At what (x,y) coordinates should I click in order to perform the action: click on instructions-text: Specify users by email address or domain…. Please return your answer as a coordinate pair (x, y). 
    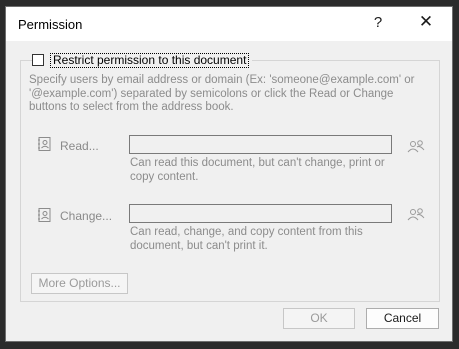
    Looking at the image, I should click on (222, 93).